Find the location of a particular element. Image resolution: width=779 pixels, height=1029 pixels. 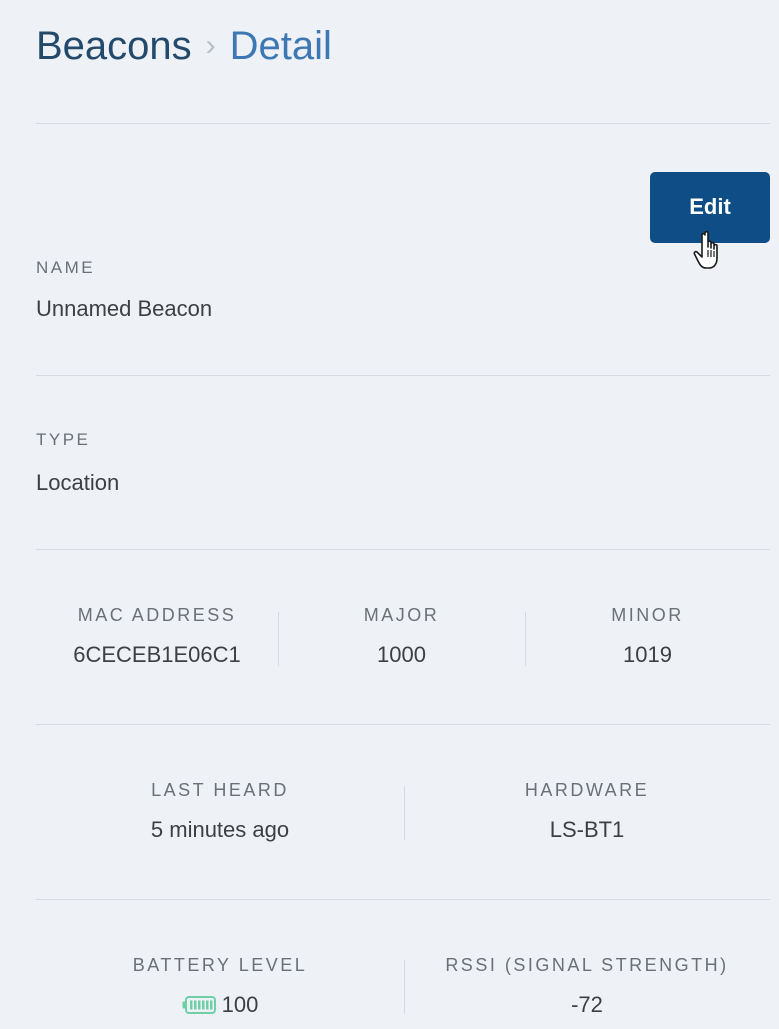

name-label: NAME is located at coordinates (66, 267).